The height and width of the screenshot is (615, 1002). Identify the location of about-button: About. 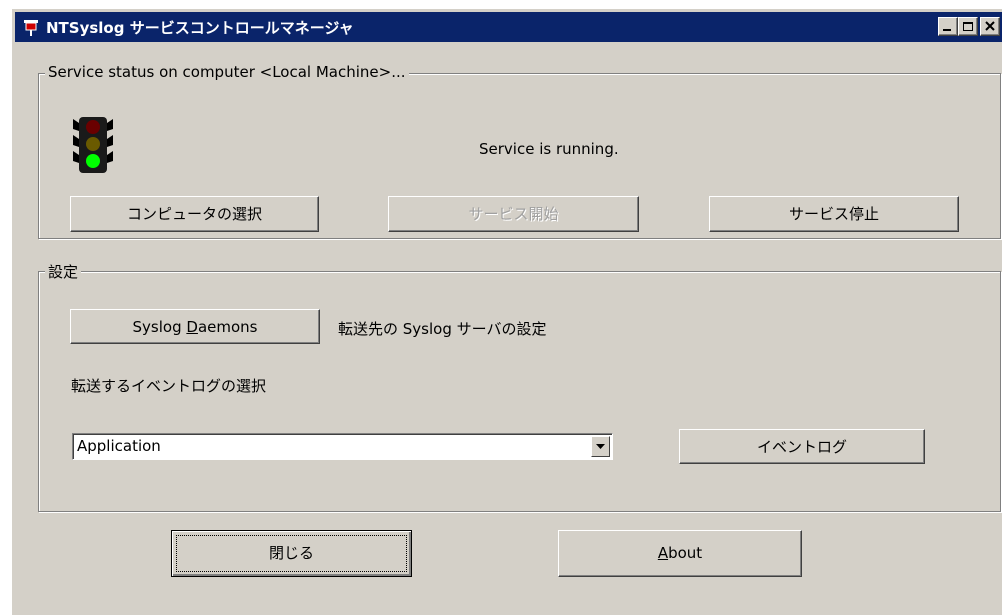
(680, 553).